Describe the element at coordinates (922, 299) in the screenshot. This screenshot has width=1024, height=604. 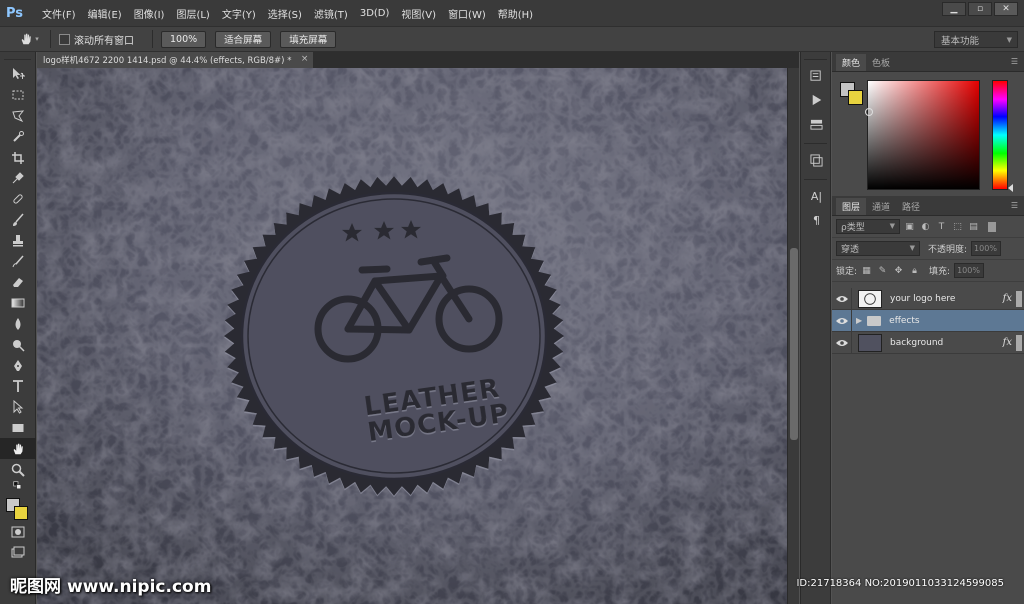
I see `layer-name: your logo here` at that location.